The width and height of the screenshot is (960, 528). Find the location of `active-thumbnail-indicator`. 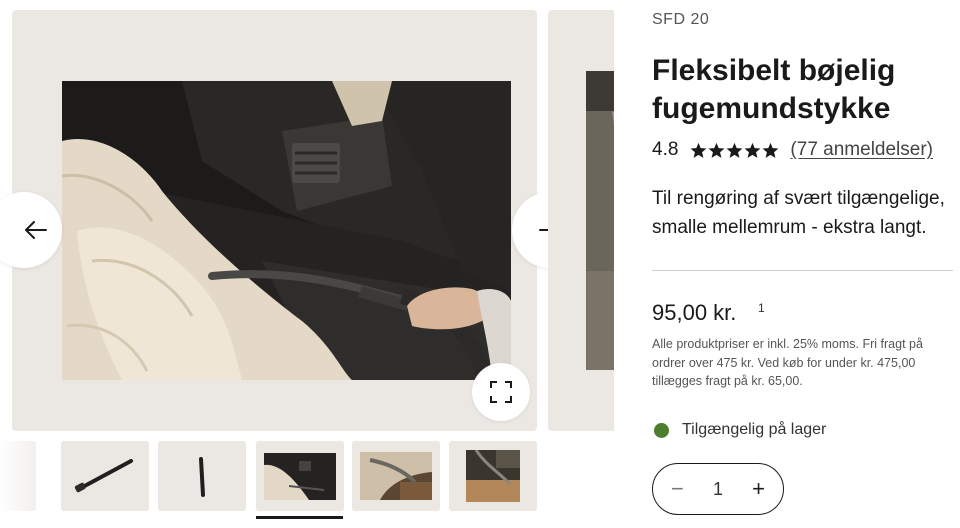

active-thumbnail-indicator is located at coordinates (299, 517).